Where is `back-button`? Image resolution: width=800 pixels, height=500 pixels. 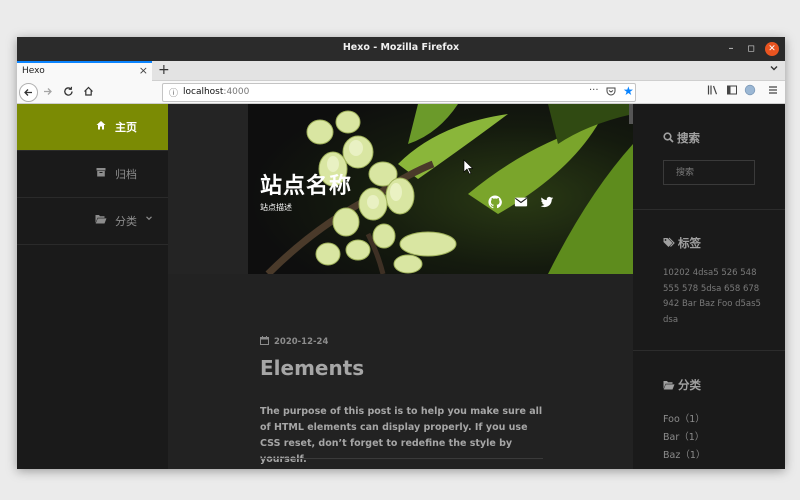 back-button is located at coordinates (28, 92).